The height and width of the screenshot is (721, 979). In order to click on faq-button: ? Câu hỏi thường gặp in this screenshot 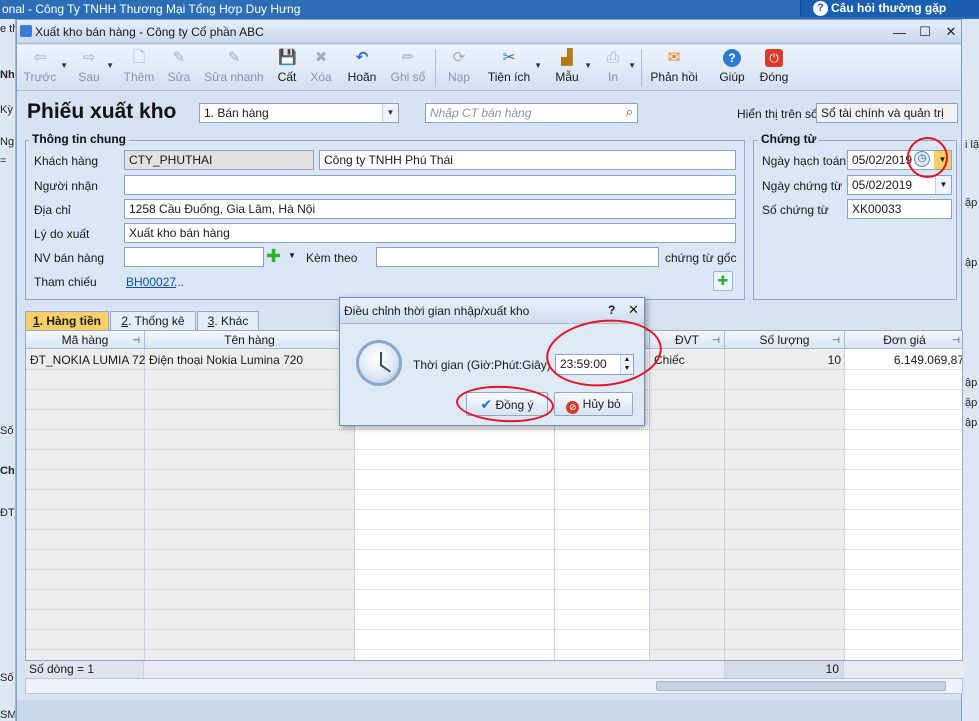, I will do `click(889, 8)`.